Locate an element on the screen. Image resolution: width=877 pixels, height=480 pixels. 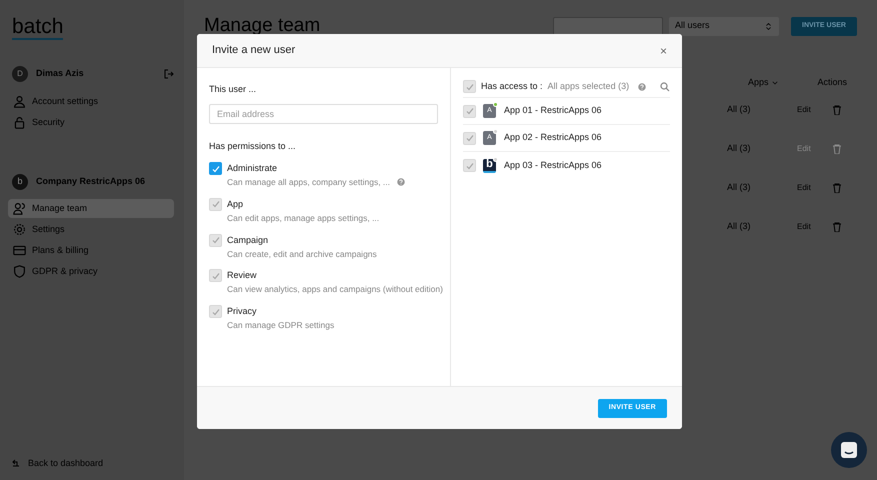
card-icon is located at coordinates (19, 250).